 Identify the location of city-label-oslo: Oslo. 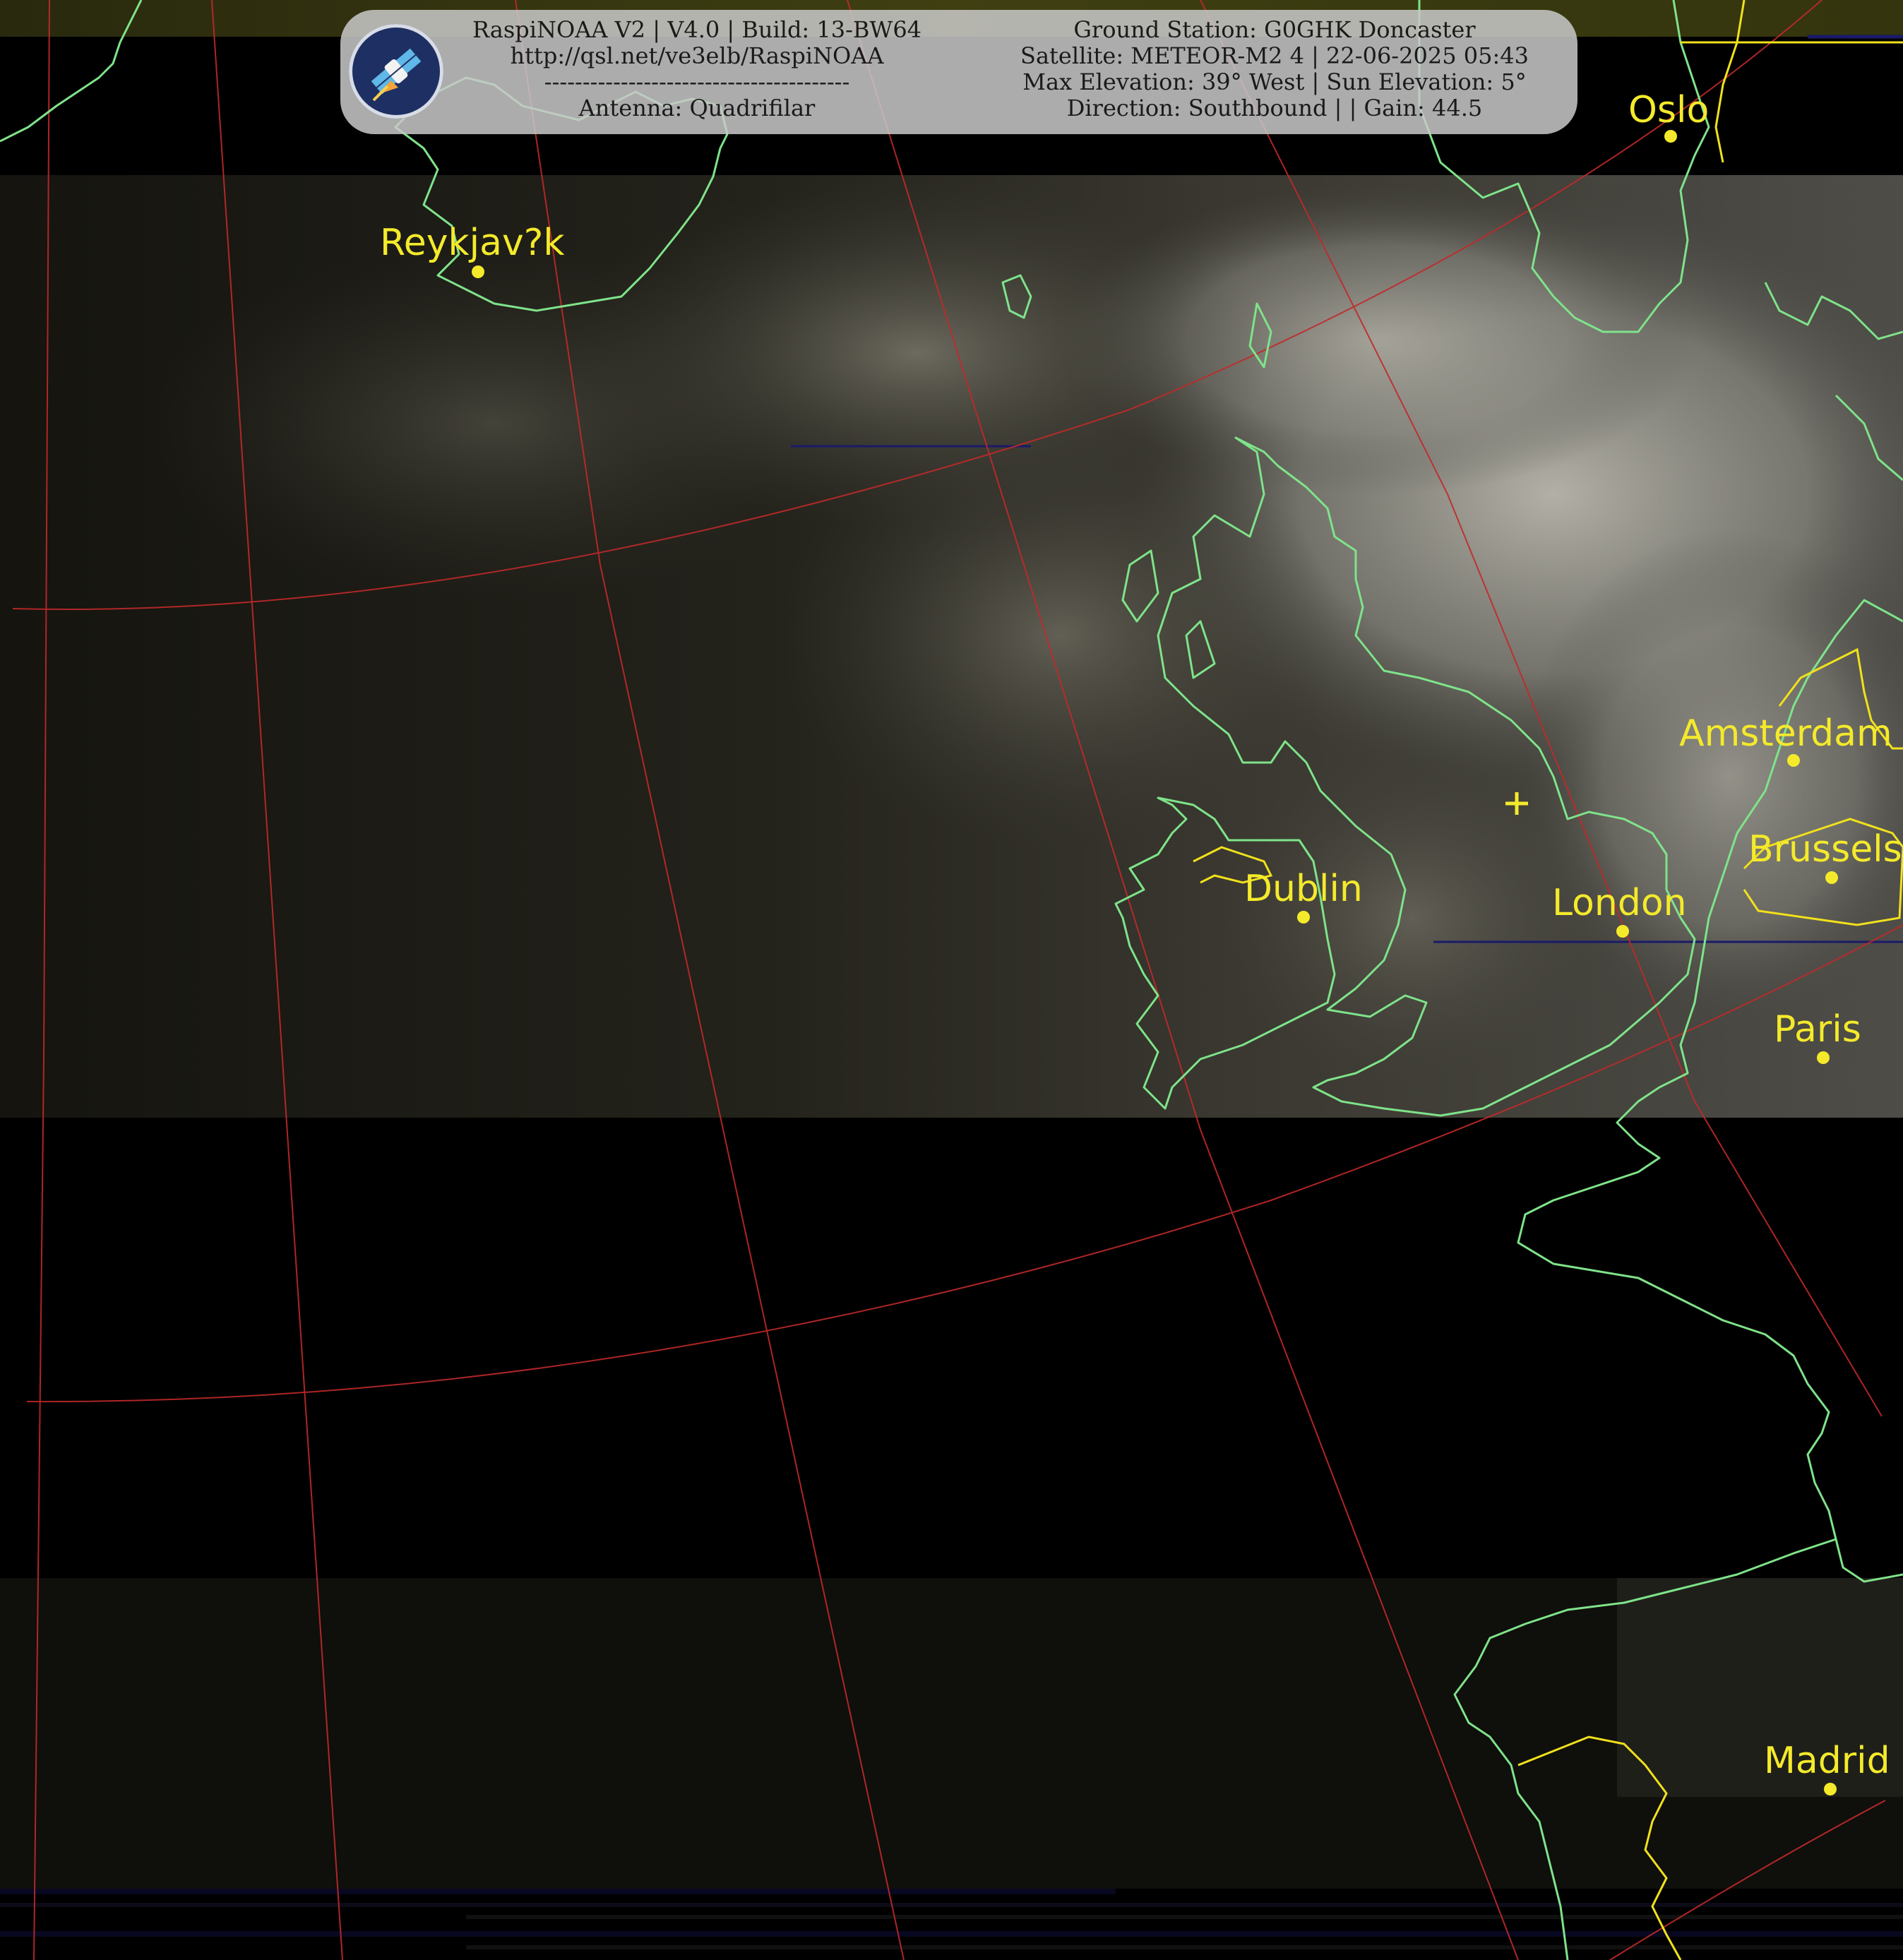
(1669, 110).